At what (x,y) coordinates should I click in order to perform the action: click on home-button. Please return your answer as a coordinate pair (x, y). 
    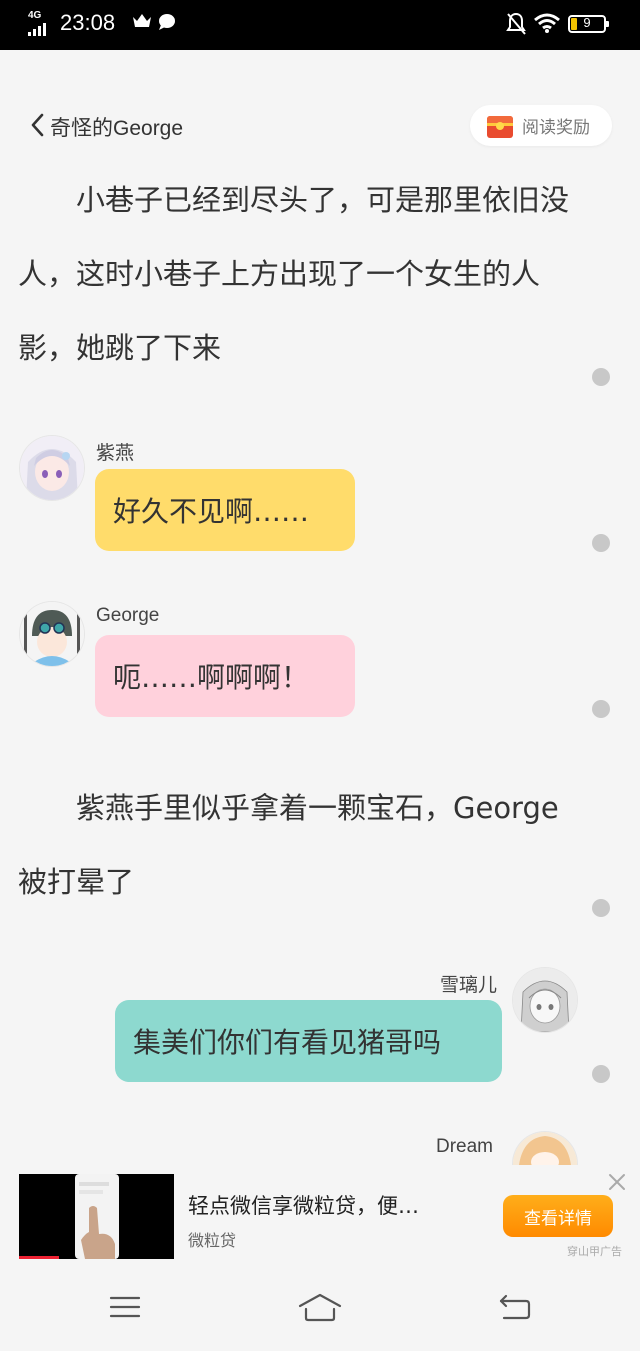
    Looking at the image, I should click on (320, 1309).